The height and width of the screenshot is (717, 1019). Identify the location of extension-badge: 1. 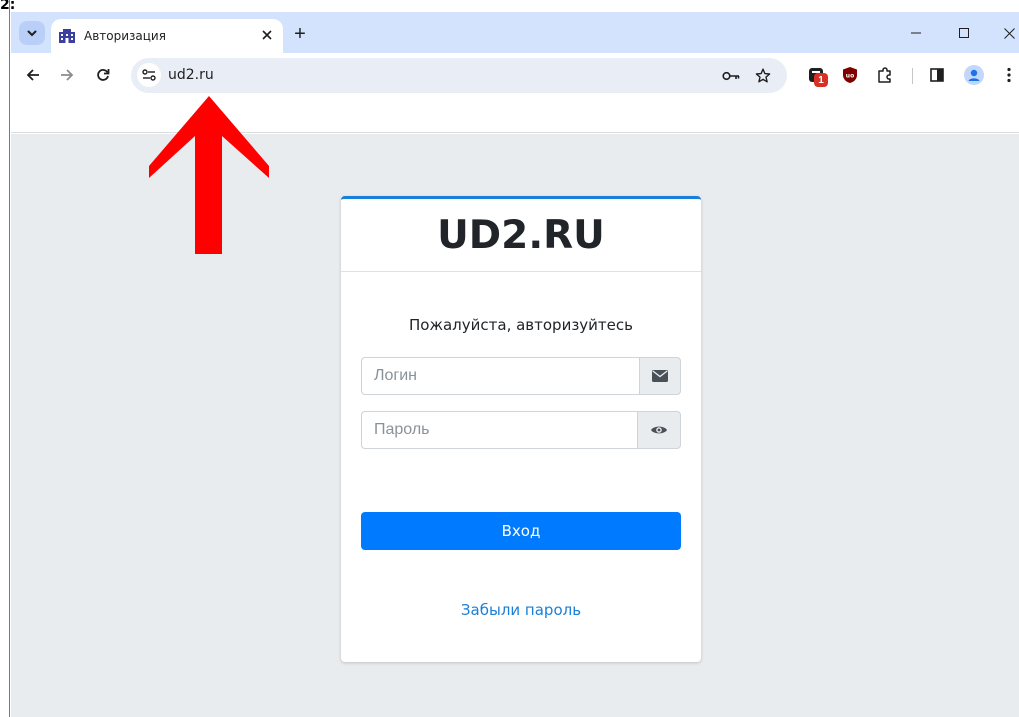
(821, 80).